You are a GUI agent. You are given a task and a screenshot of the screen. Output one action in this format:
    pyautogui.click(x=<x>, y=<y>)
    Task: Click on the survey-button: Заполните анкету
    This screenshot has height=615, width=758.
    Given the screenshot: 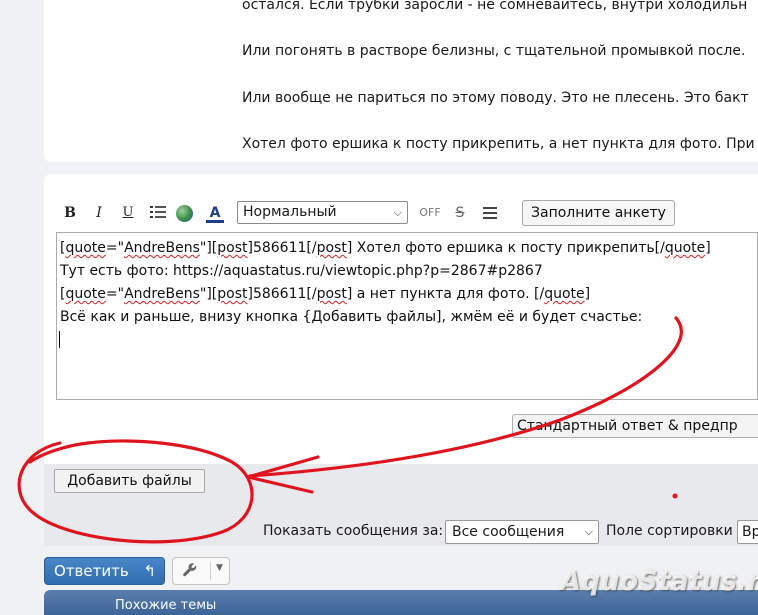 What is the action you would take?
    pyautogui.click(x=598, y=213)
    